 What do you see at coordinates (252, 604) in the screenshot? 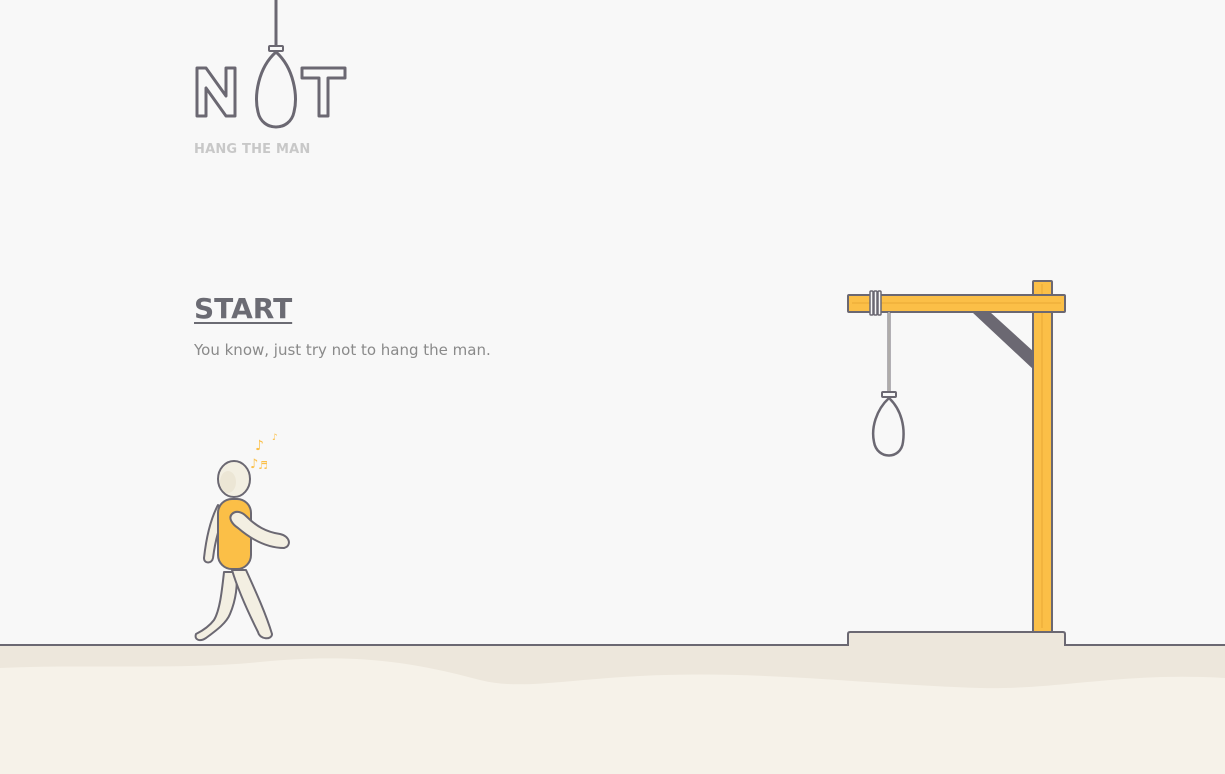
I see `man-front-leg` at bounding box center [252, 604].